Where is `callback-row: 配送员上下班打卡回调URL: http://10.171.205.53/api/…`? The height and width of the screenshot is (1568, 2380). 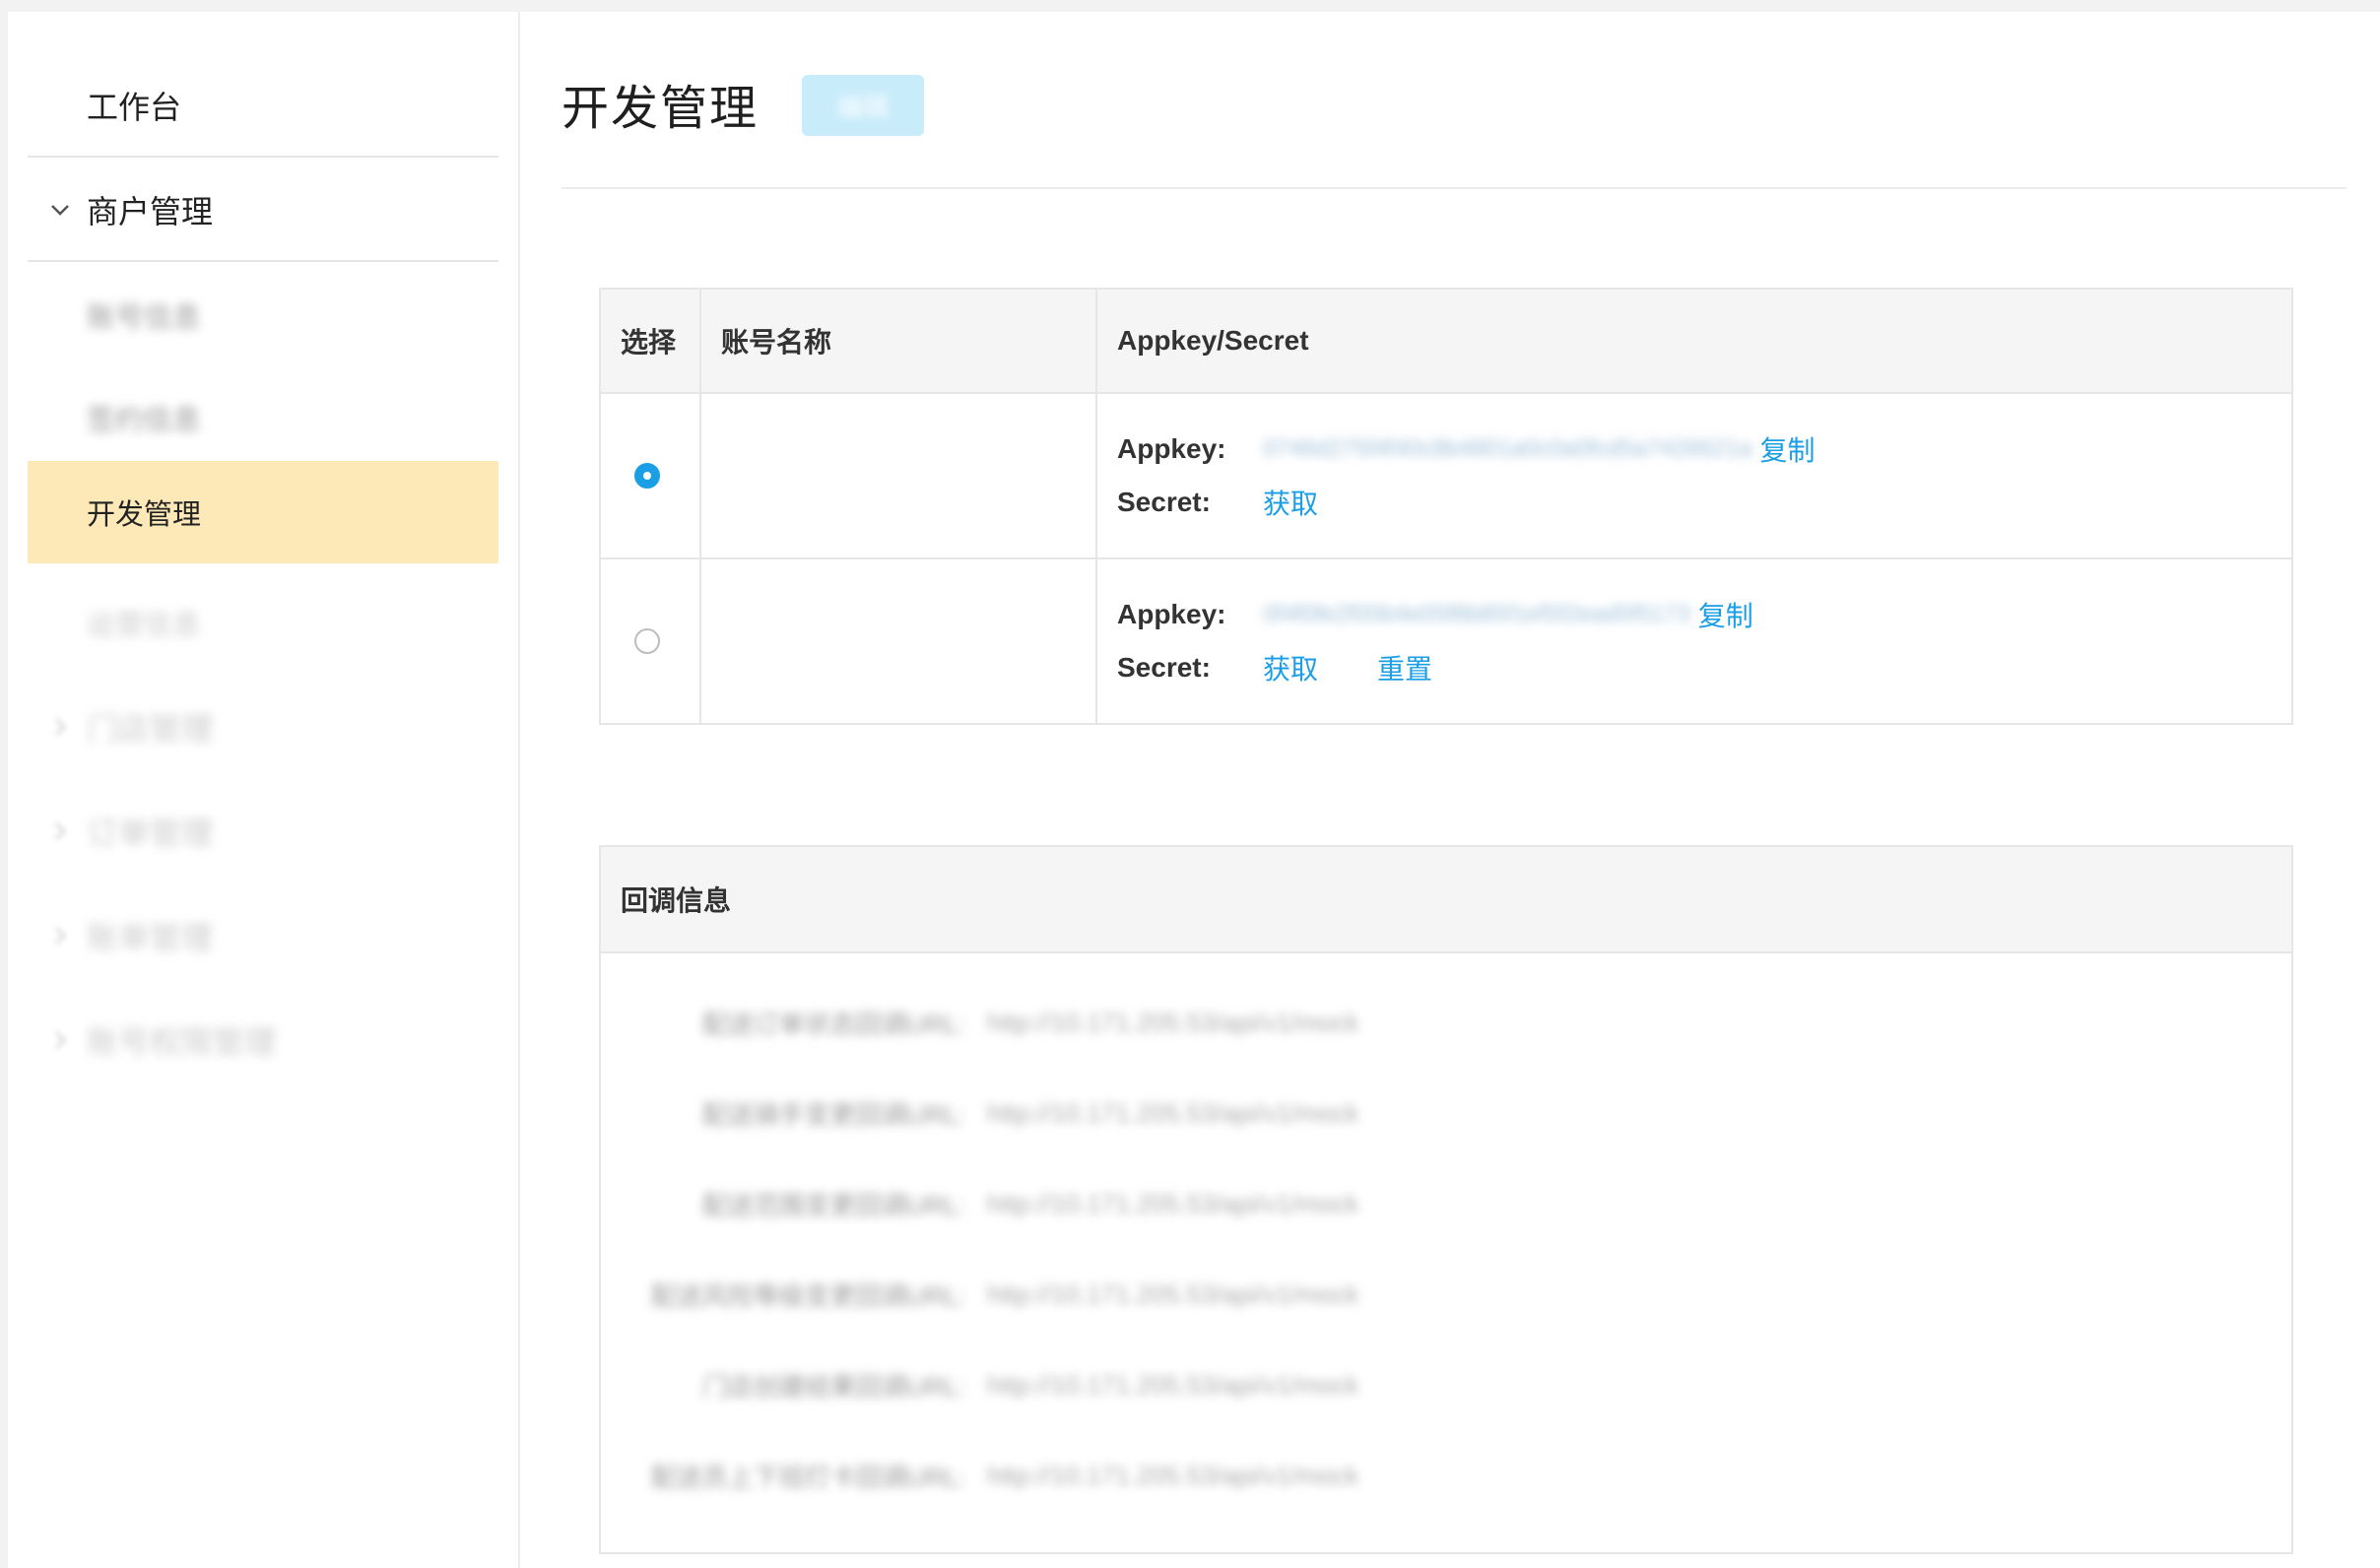
callback-row: 配送员上下班打卡回调URL: http://10.171.205.53/api/… is located at coordinates (980, 1475).